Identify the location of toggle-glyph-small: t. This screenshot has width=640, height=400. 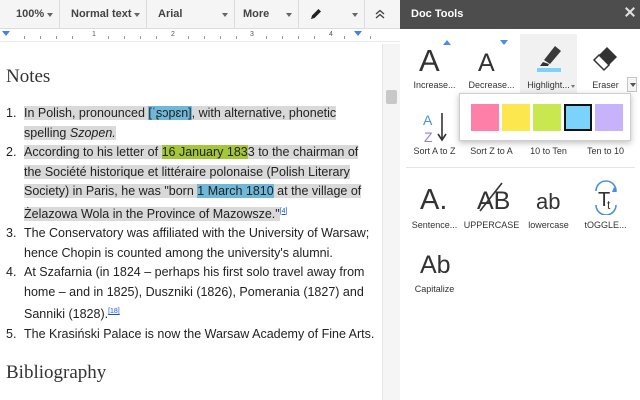
(609, 205).